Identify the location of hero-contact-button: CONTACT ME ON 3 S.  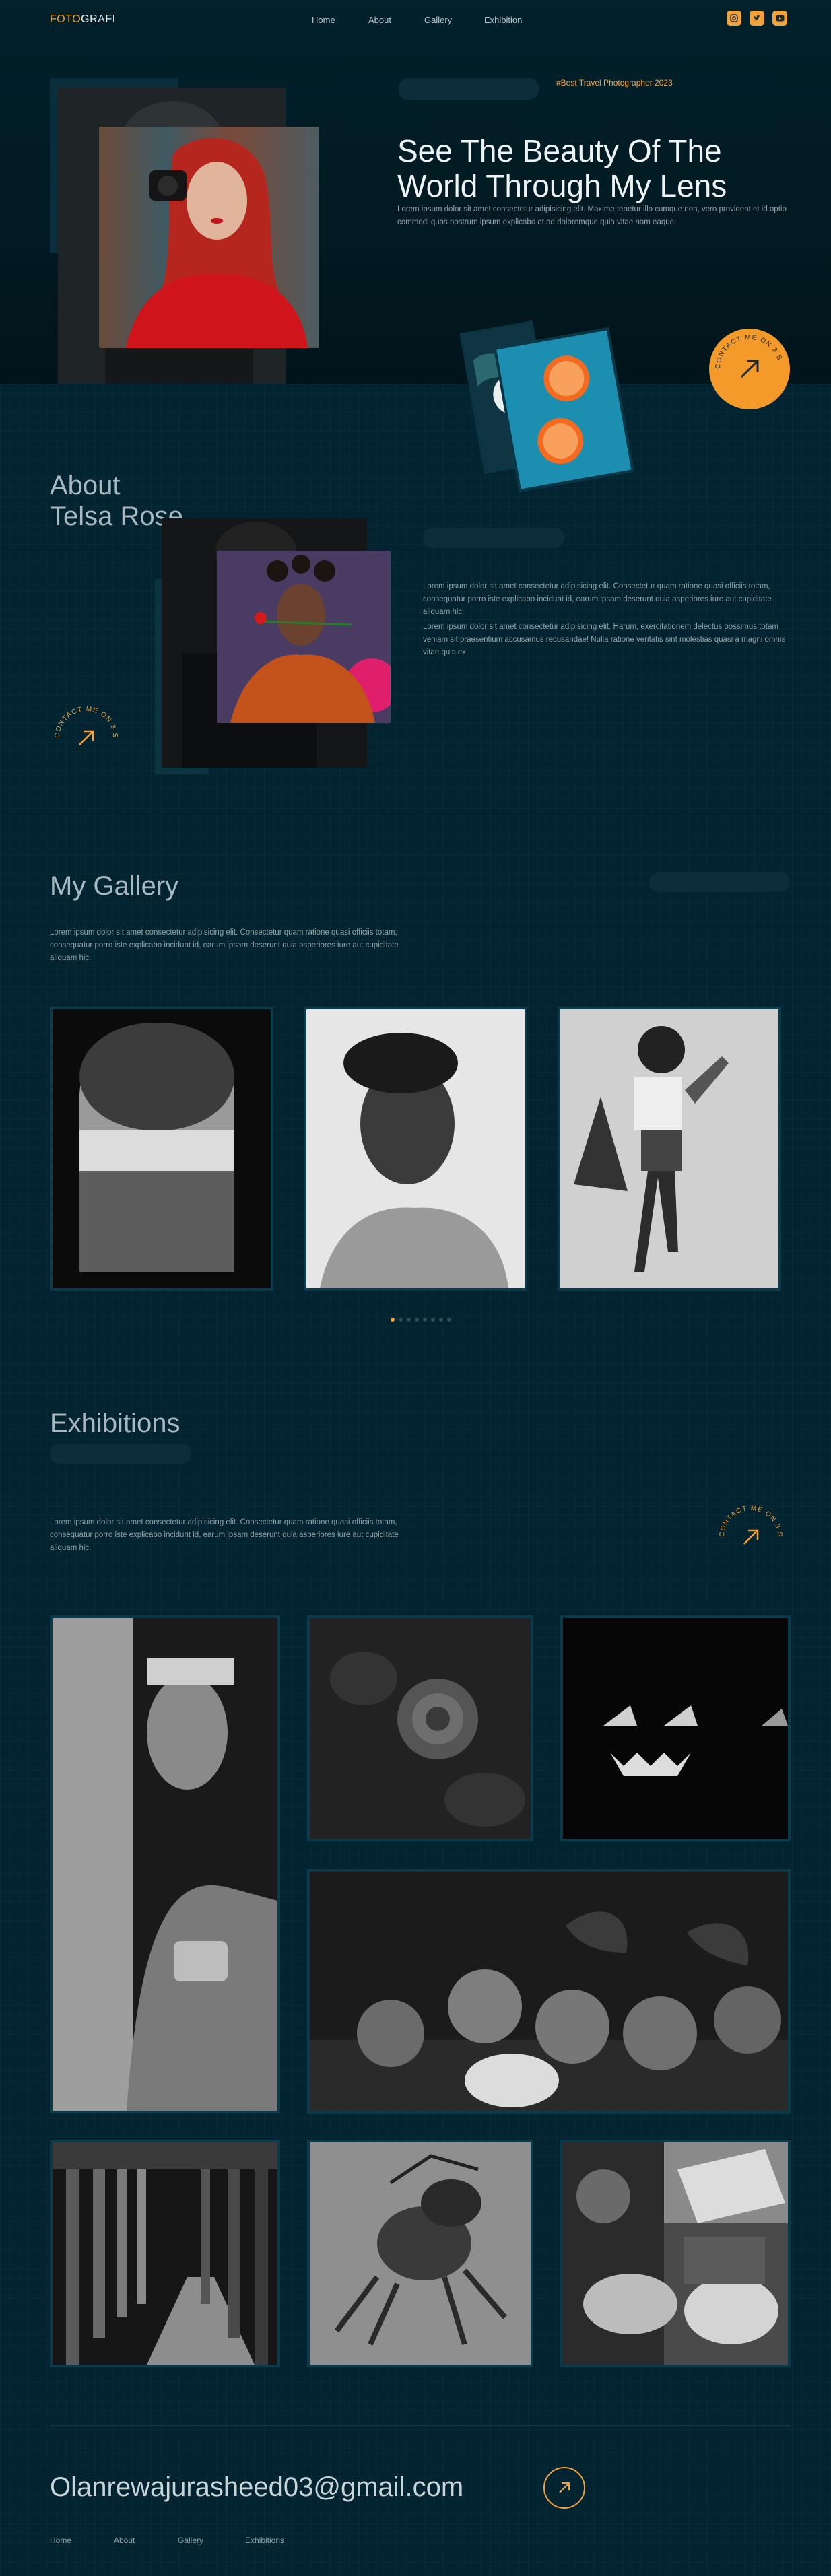
(749, 369).